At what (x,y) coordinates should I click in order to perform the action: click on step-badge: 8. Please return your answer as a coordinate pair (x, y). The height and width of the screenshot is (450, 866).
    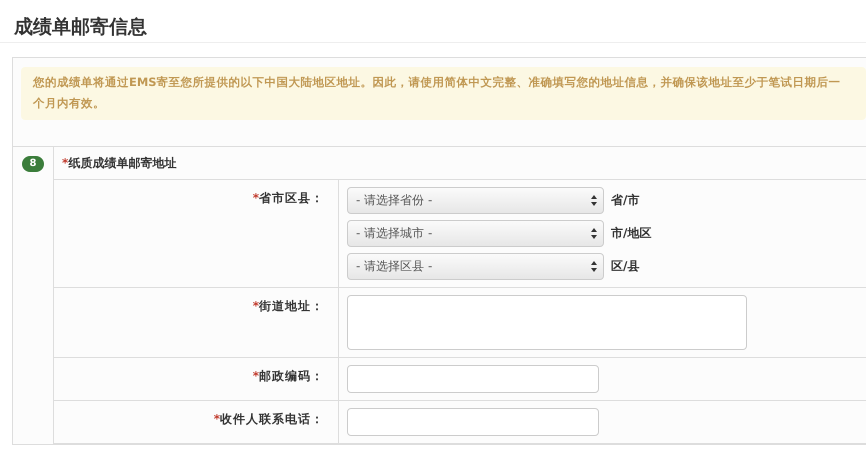
    Looking at the image, I should click on (33, 164).